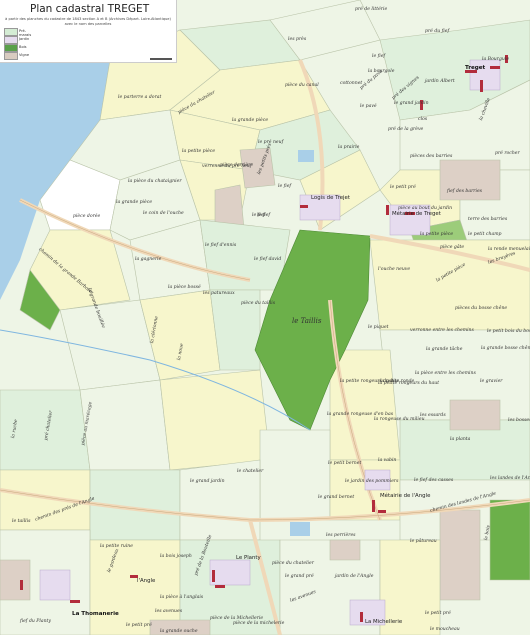 Image resolution: width=530 pixels, height=635 pixels. Describe the element at coordinates (488, 219) in the screenshot. I see `parcel-label: terre des barries` at that location.